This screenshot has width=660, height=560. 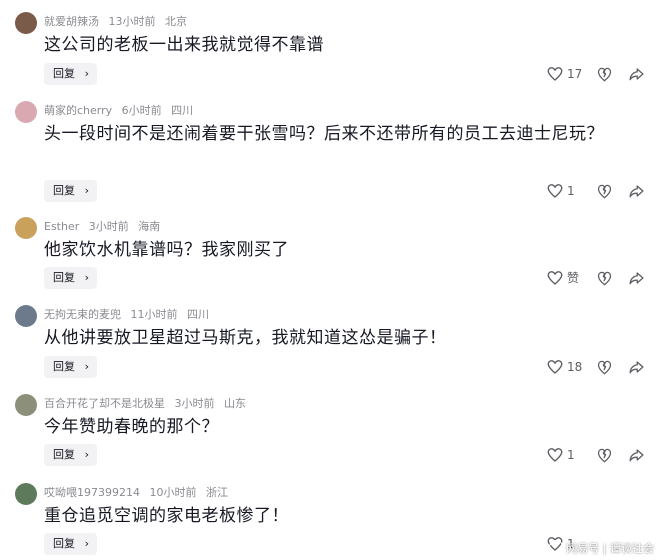 What do you see at coordinates (132, 21) in the screenshot?
I see `timestamp: 13小时前` at bounding box center [132, 21].